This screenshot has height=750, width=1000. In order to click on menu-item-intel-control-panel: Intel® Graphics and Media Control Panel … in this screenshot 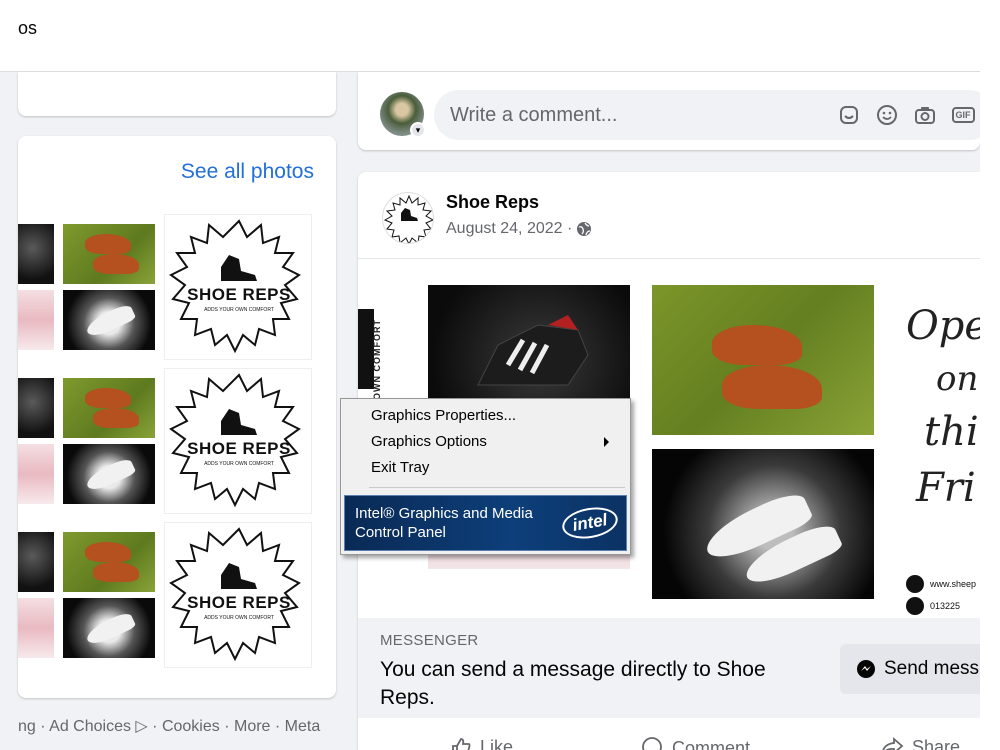, I will do `click(485, 523)`.